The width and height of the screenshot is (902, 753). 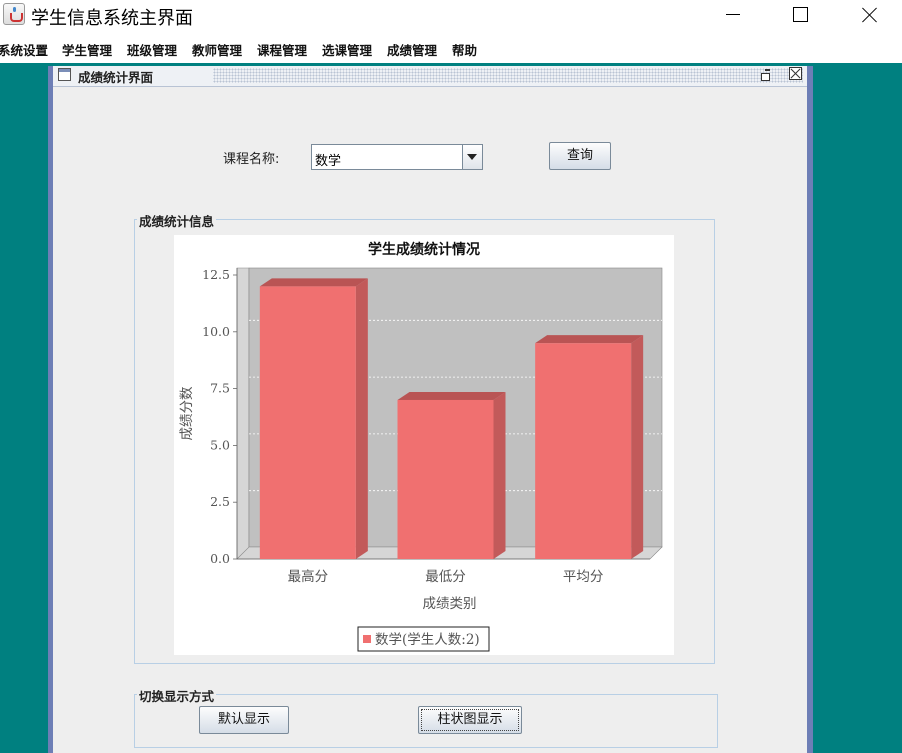 What do you see at coordinates (583, 577) in the screenshot?
I see `x-tick-label: 平均分` at bounding box center [583, 577].